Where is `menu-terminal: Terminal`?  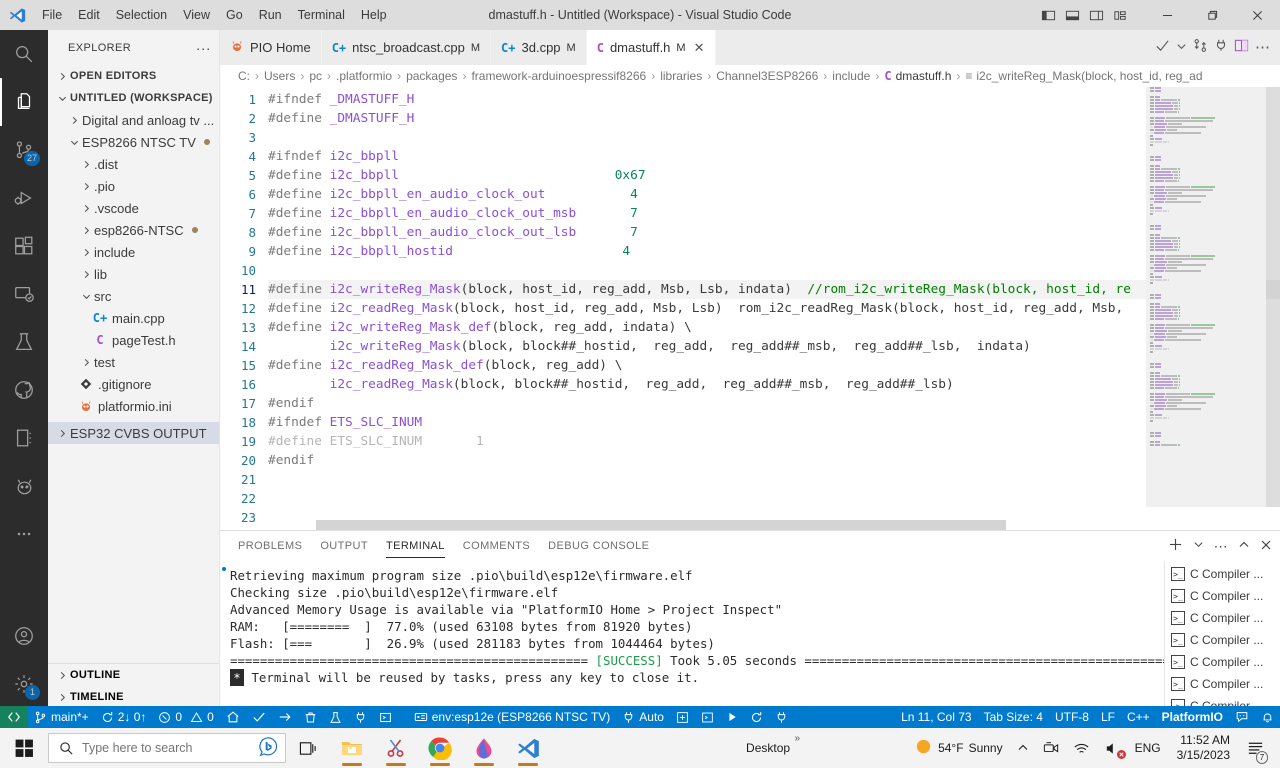
menu-terminal: Terminal is located at coordinates (321, 15).